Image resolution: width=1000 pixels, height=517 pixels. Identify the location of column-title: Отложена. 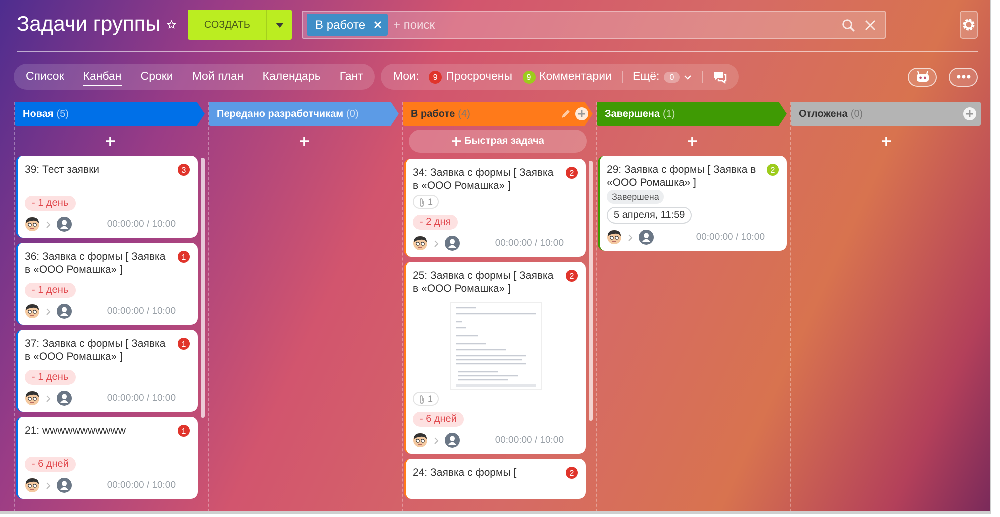
(823, 114).